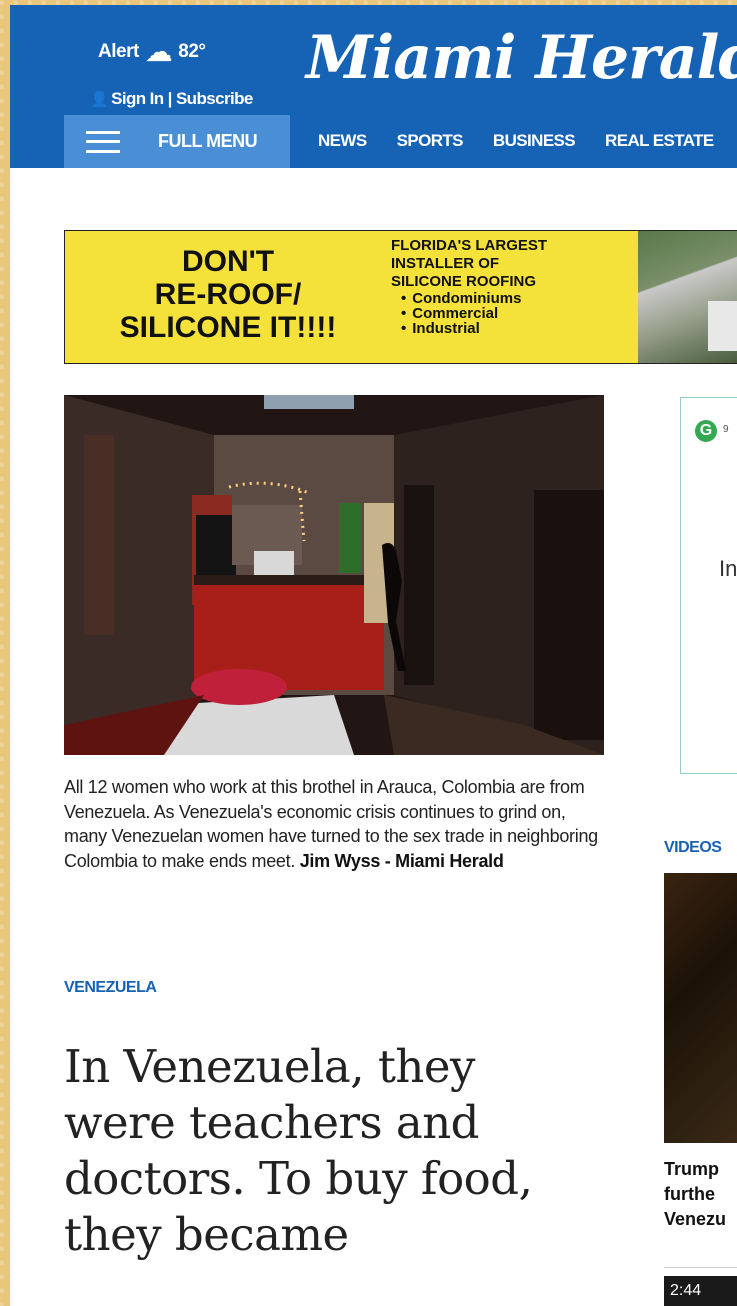 This screenshot has height=1306, width=737. I want to click on temperature: 82°, so click(192, 51).